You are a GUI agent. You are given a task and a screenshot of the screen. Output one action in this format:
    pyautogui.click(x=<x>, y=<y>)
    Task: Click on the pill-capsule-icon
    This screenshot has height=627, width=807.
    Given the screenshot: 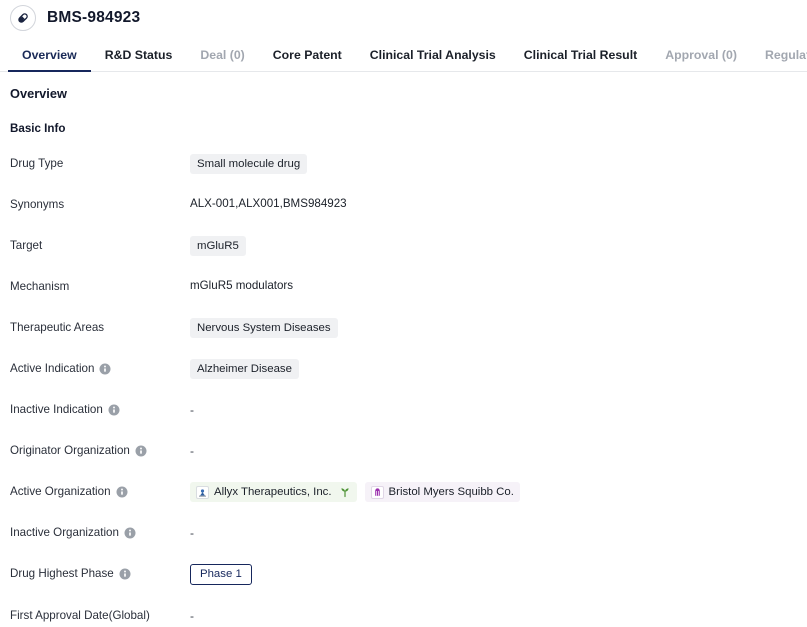 What is the action you would take?
    pyautogui.click(x=23, y=18)
    